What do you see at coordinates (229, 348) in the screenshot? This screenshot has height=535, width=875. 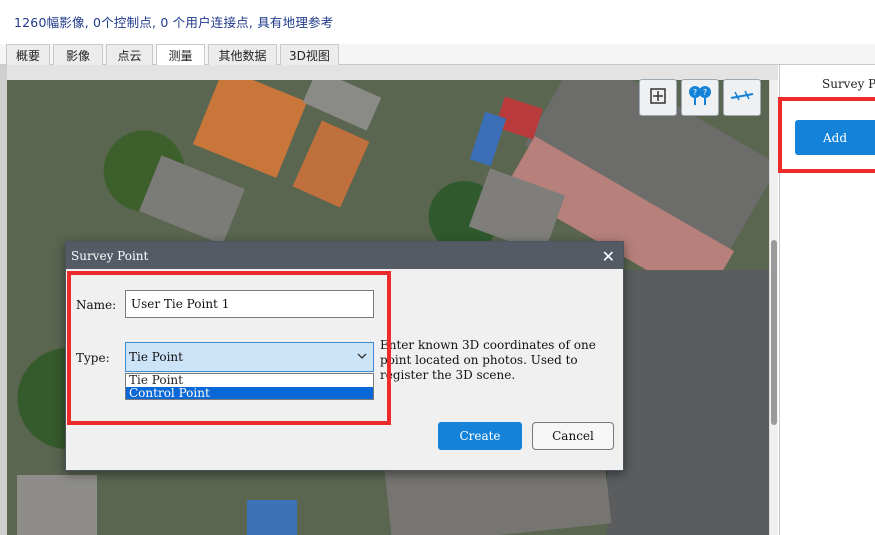 I see `highlight-box-fields` at bounding box center [229, 348].